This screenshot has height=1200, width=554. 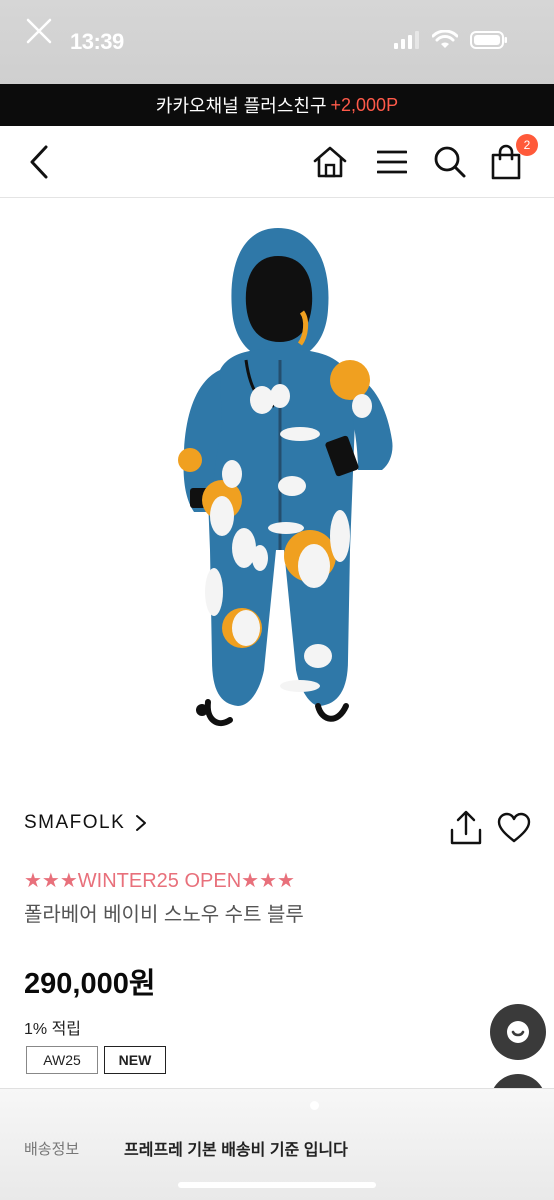 I want to click on brand-name: SMAFOLK, so click(x=75, y=822).